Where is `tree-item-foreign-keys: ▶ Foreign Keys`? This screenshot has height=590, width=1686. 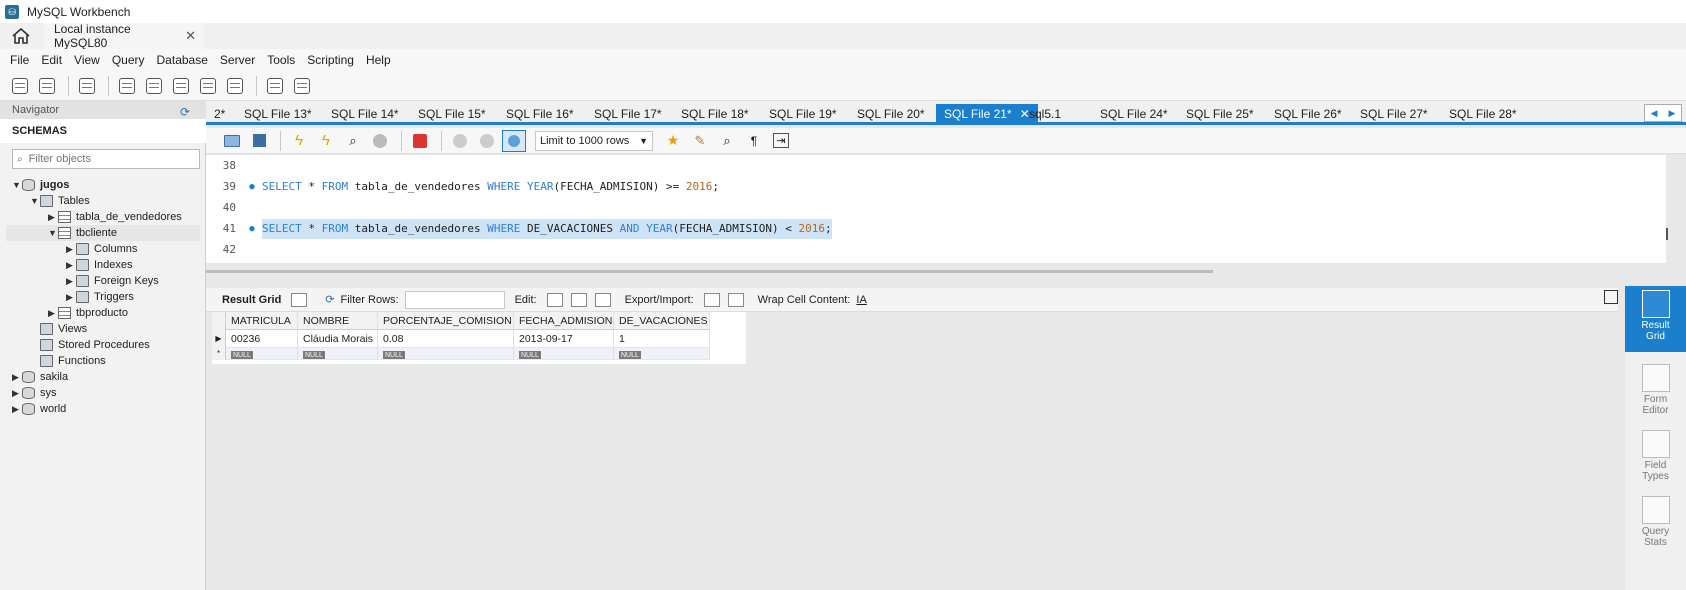 tree-item-foreign-keys: ▶ Foreign Keys is located at coordinates (112, 281).